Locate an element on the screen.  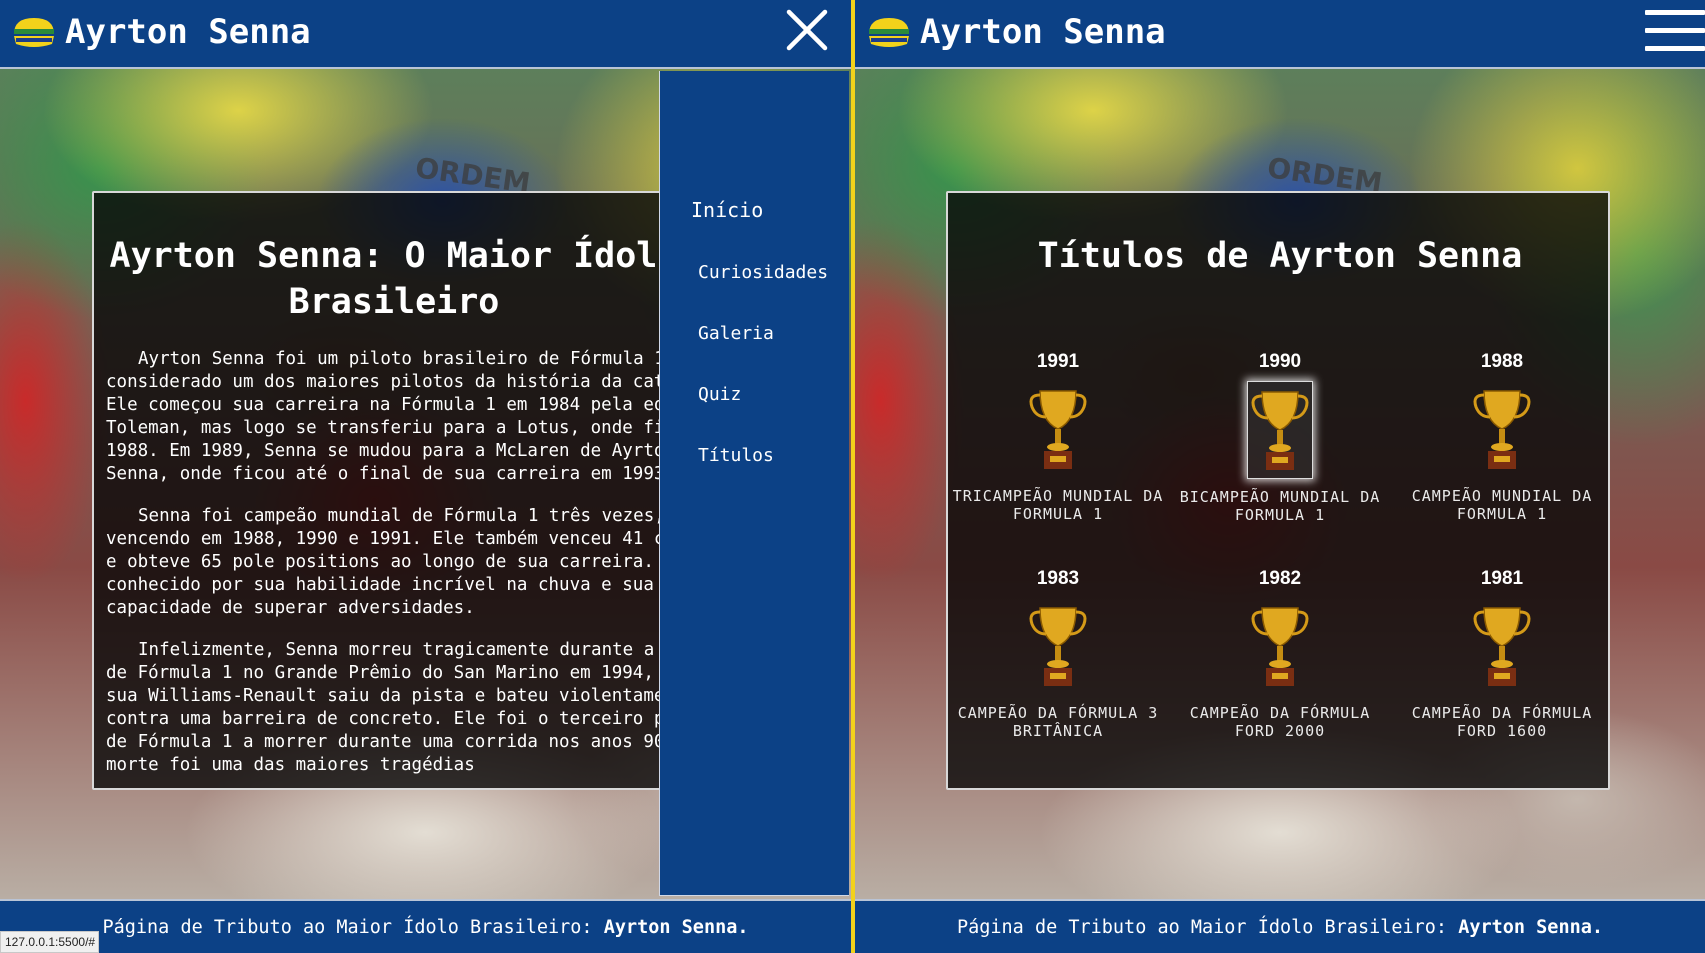
trophy-item: 1983 CAMPEÃO DA FÓRMULA 3 BRITÂNICA is located at coordinates (1058, 654).